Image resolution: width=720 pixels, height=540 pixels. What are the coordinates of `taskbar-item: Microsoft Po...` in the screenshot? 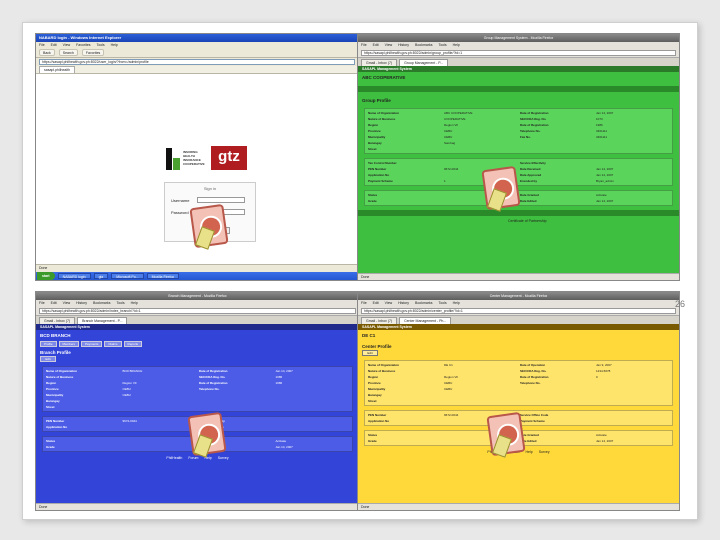 It's located at (127, 276).